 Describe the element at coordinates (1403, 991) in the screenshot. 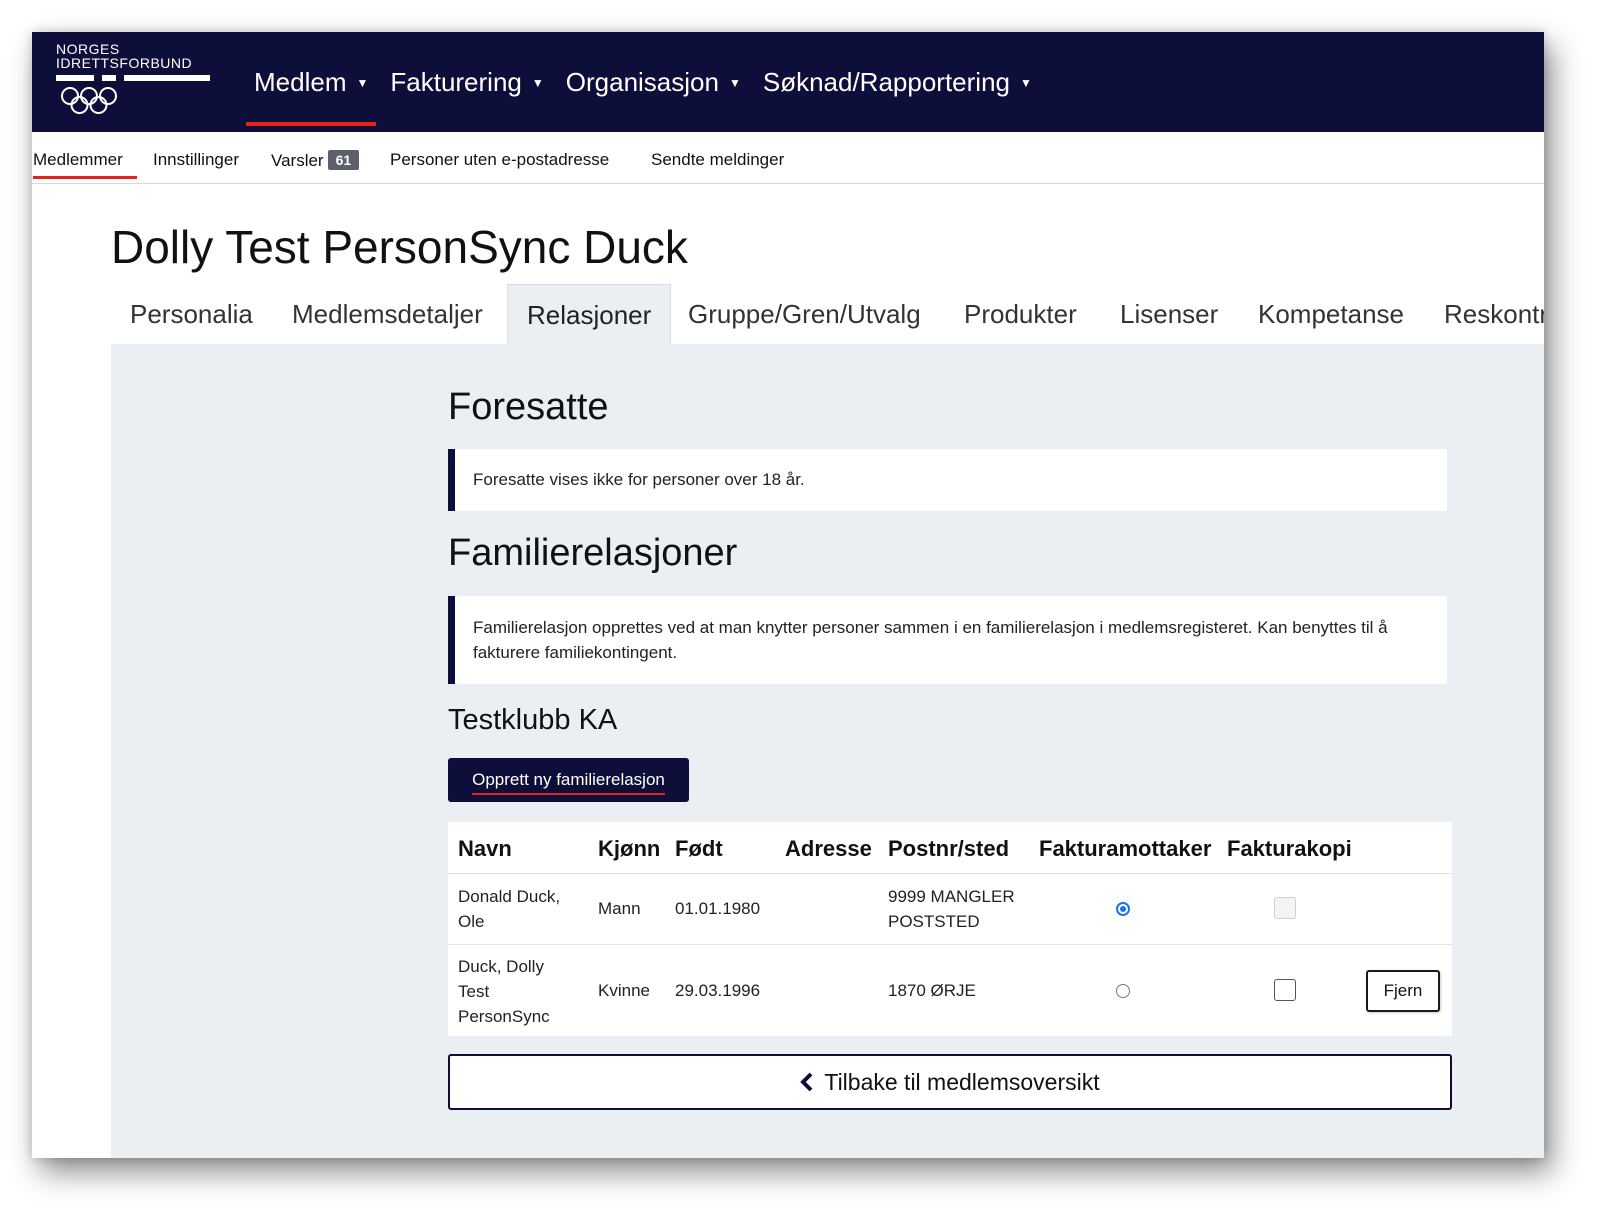

I see `remove-button: Fjern` at that location.